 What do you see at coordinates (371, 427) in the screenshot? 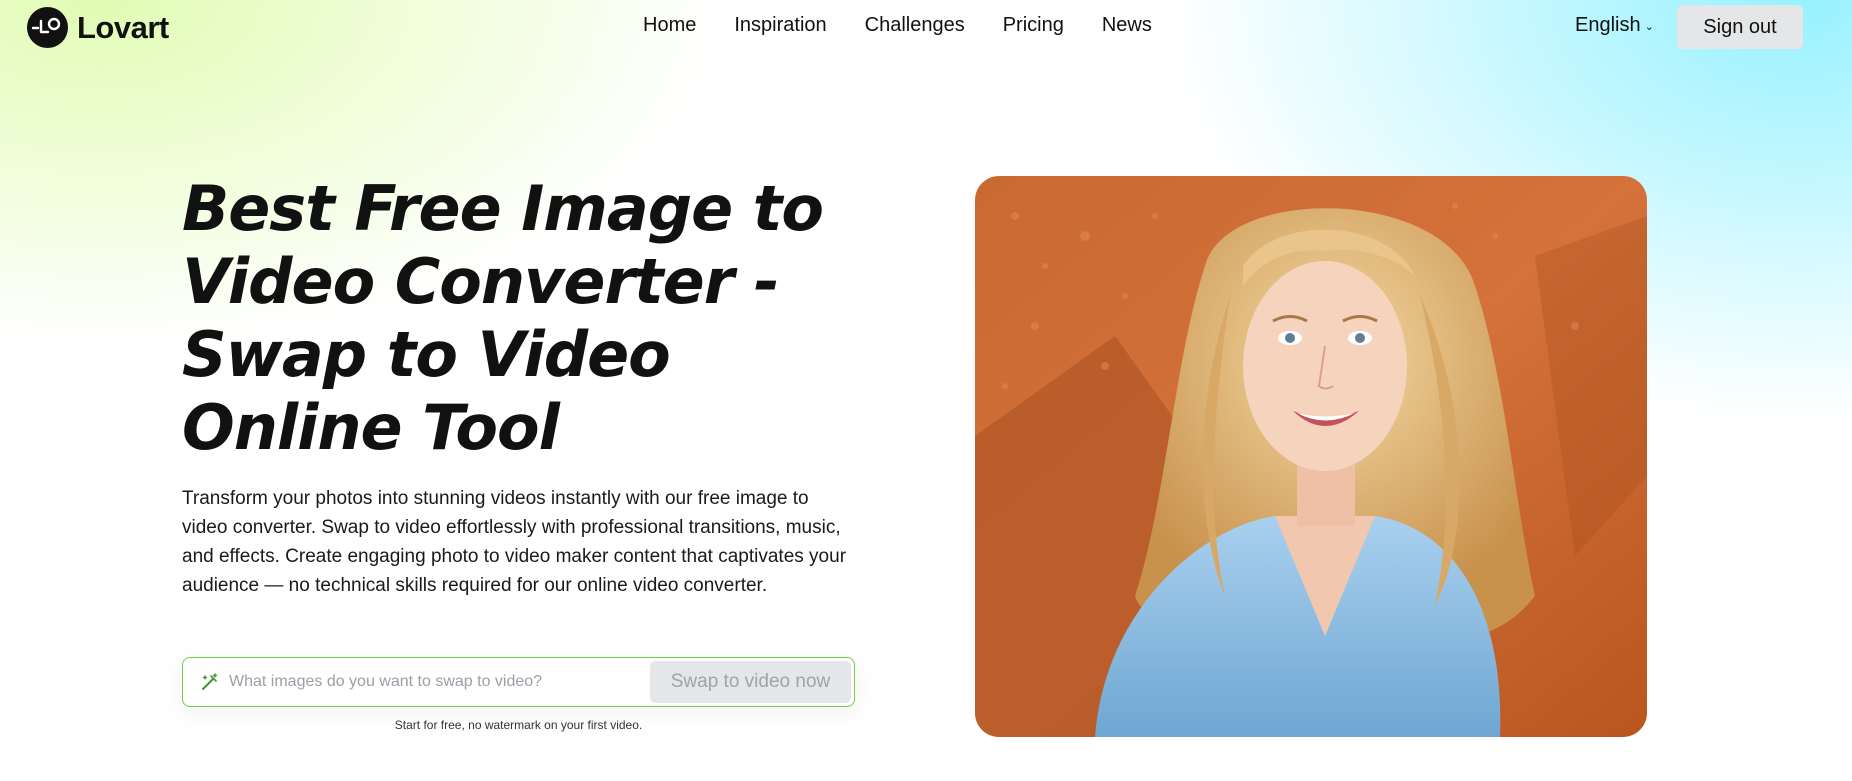
I see `hero-title-line: Online Tool` at bounding box center [371, 427].